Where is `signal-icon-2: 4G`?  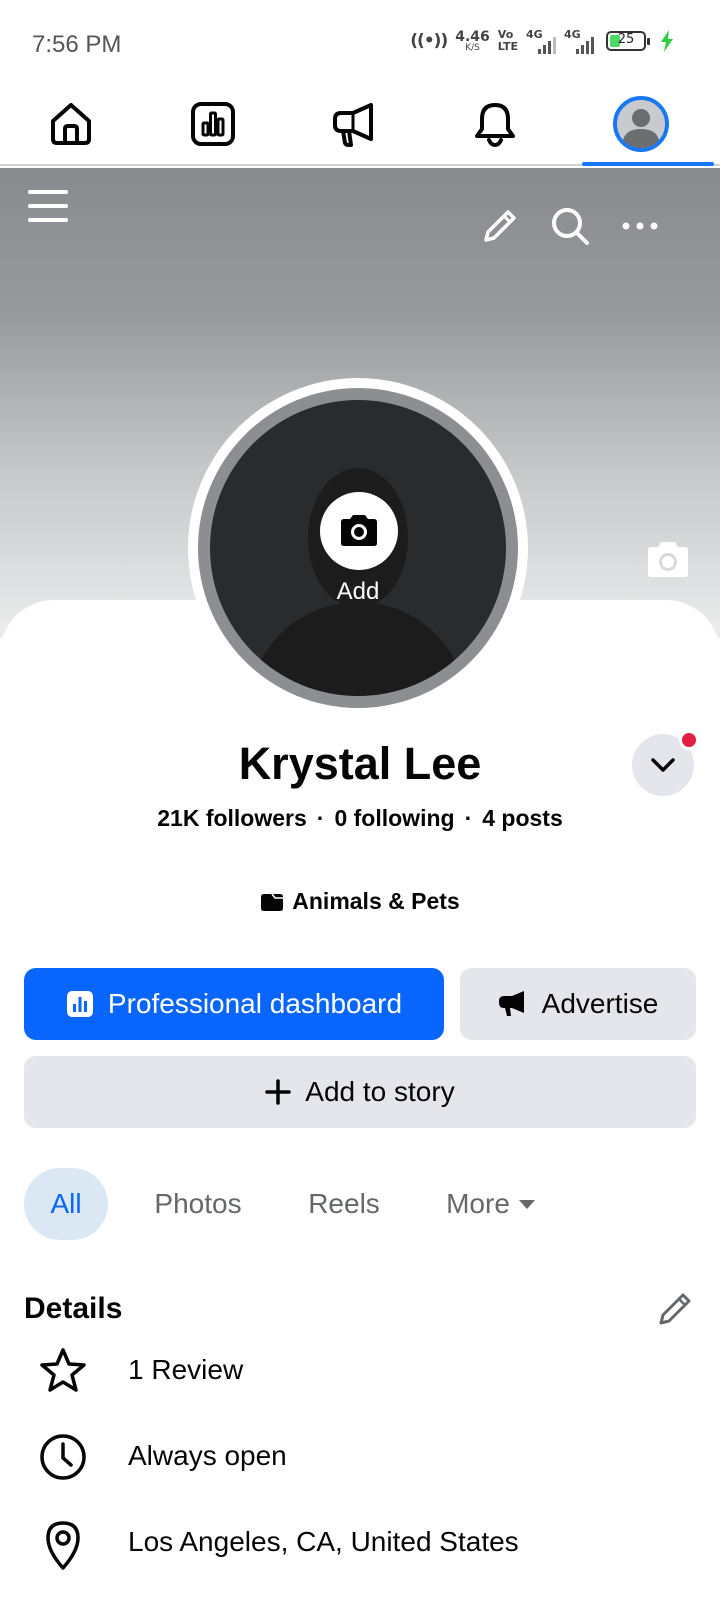 signal-icon-2: 4G is located at coordinates (579, 41).